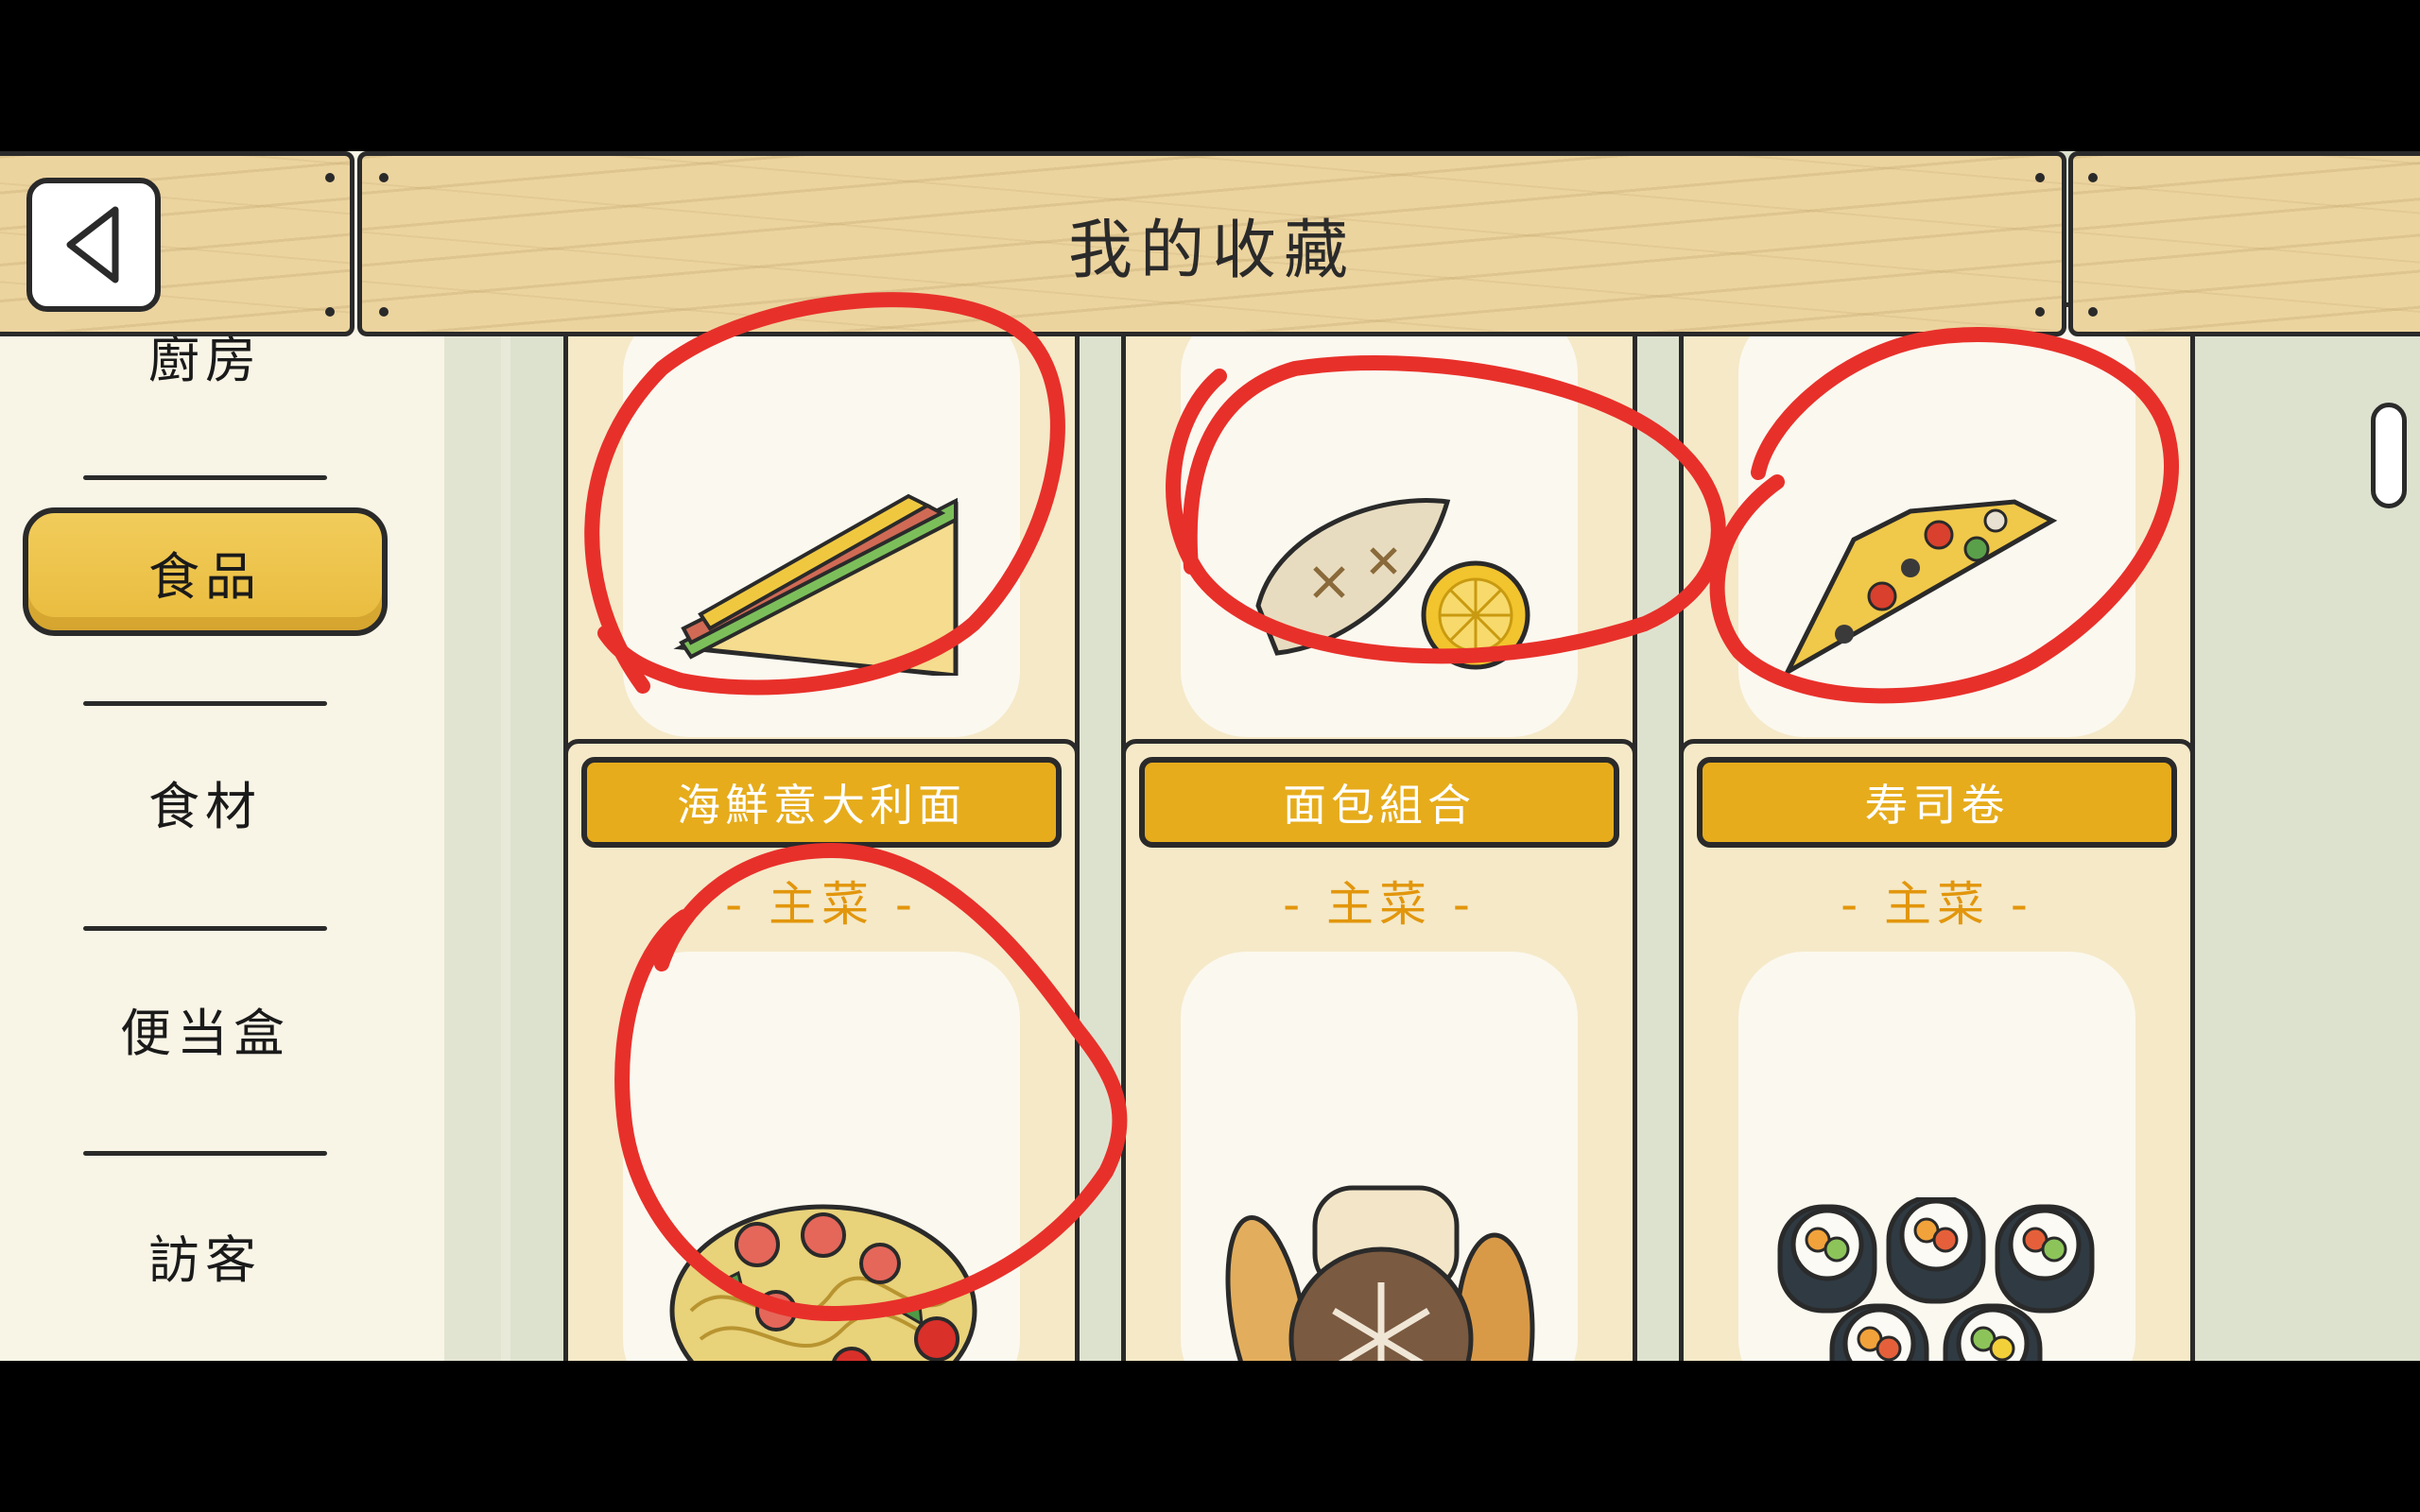 The height and width of the screenshot is (1512, 2420). What do you see at coordinates (1937, 805) in the screenshot?
I see `sushi-rolls-name: 寿司卷` at bounding box center [1937, 805].